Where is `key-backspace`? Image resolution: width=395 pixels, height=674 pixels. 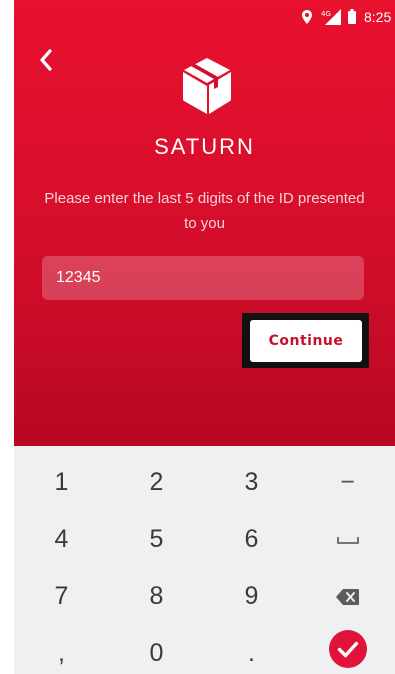
key-backspace is located at coordinates (347, 596).